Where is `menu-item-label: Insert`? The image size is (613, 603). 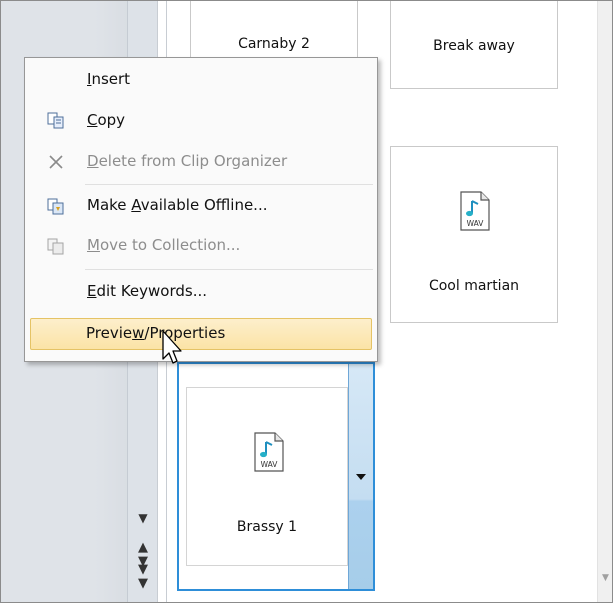 menu-item-label: Insert is located at coordinates (109, 79).